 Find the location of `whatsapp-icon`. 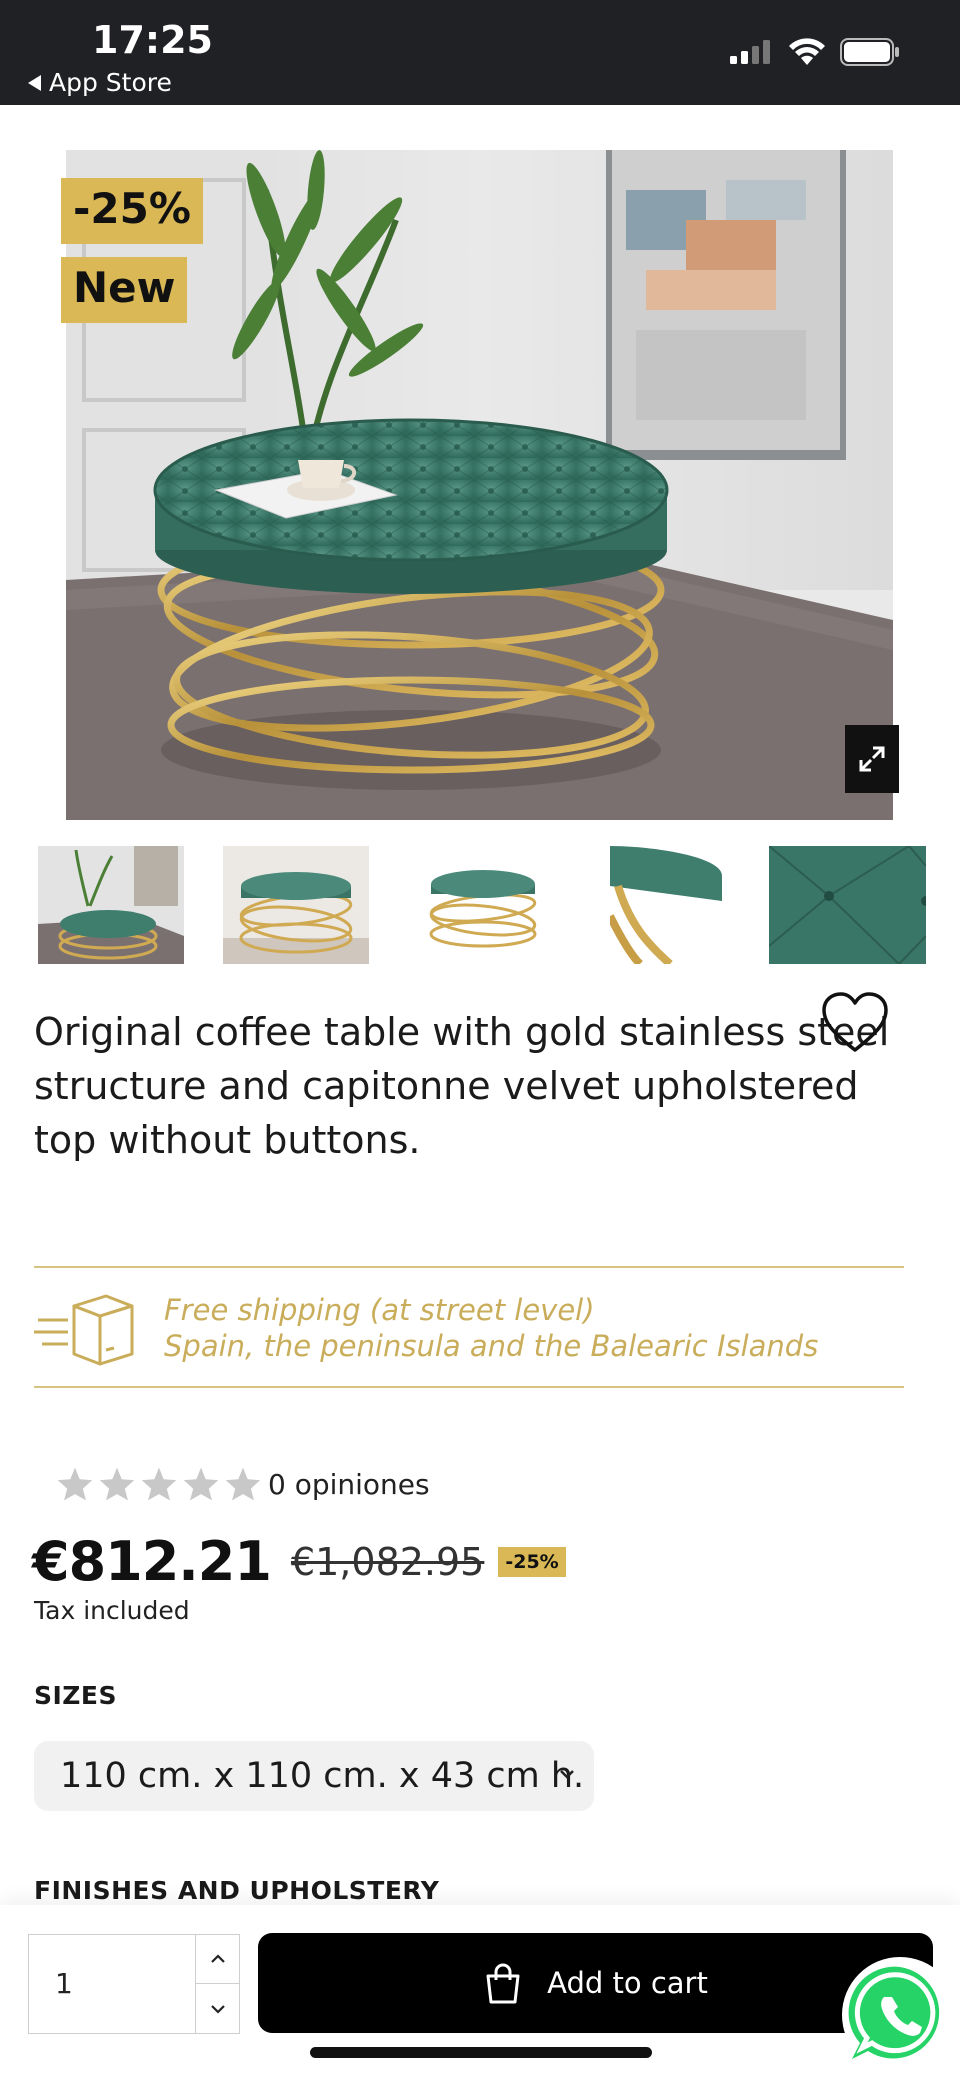

whatsapp-icon is located at coordinates (900, 2015).